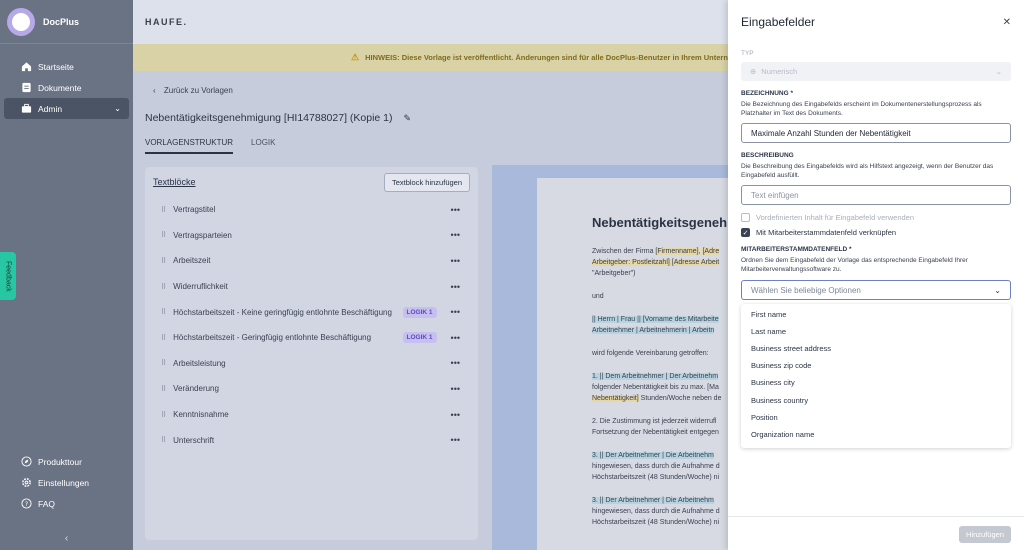 This screenshot has height=550, width=1024. What do you see at coordinates (166, 22) in the screenshot?
I see `haufe-logo: HAUFE.` at bounding box center [166, 22].